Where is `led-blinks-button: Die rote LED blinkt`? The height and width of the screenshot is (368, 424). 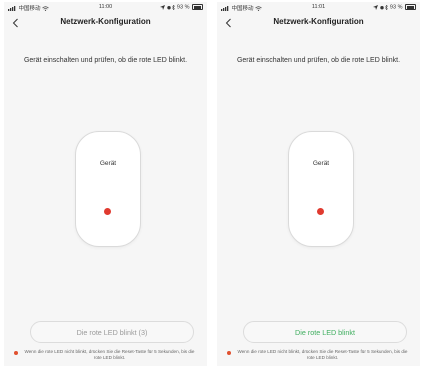 led-blinks-button: Die rote LED blinkt is located at coordinates (325, 332).